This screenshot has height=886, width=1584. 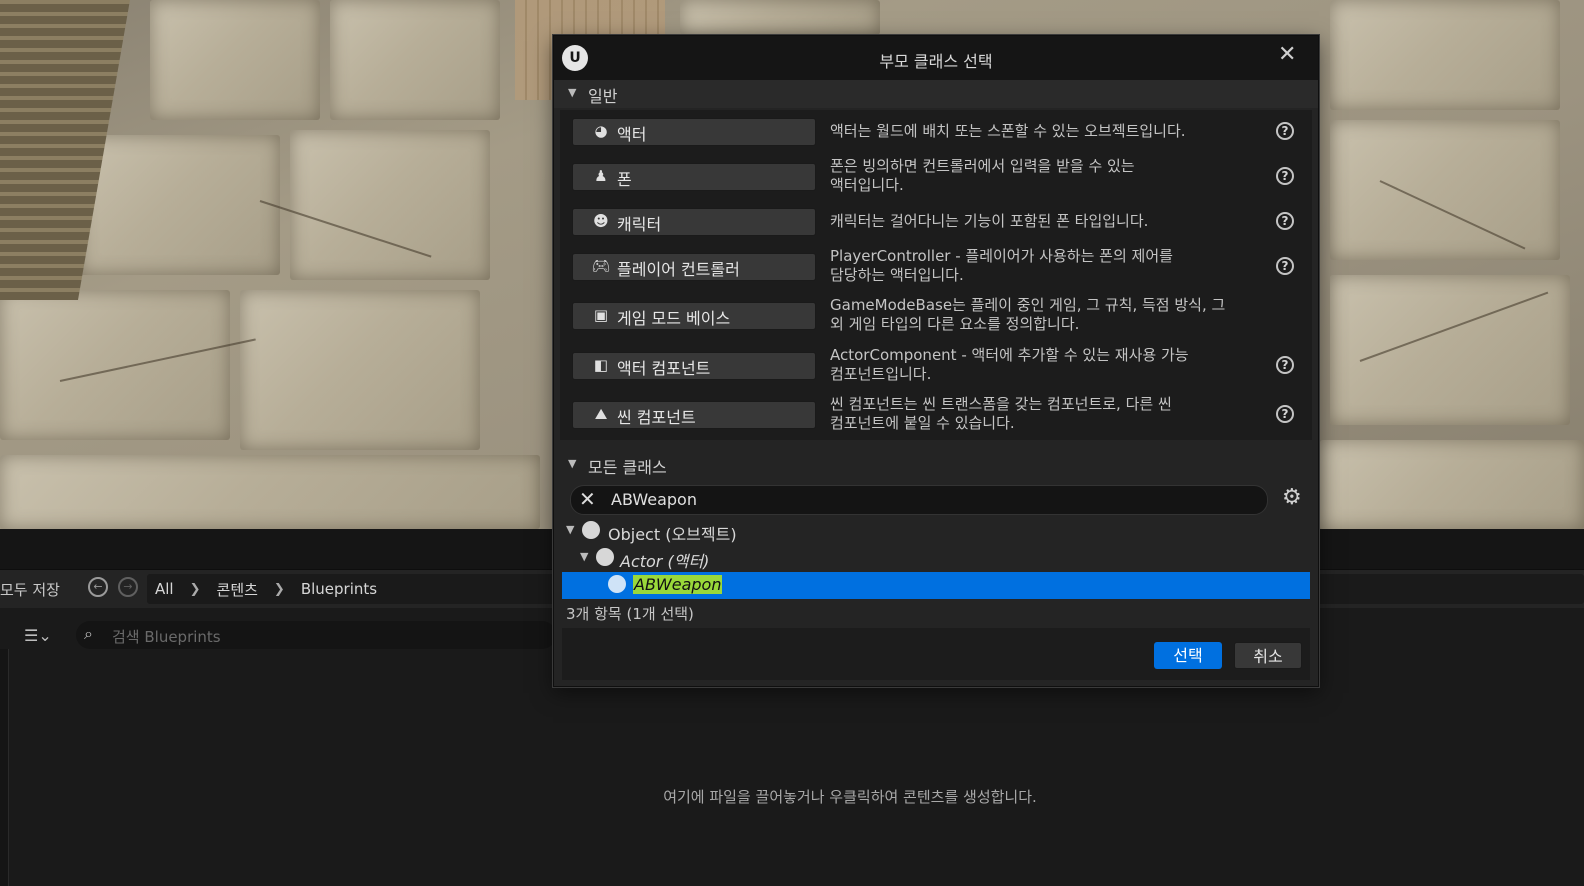 I want to click on pawn-class-button: ♟ 폰, so click(x=694, y=177).